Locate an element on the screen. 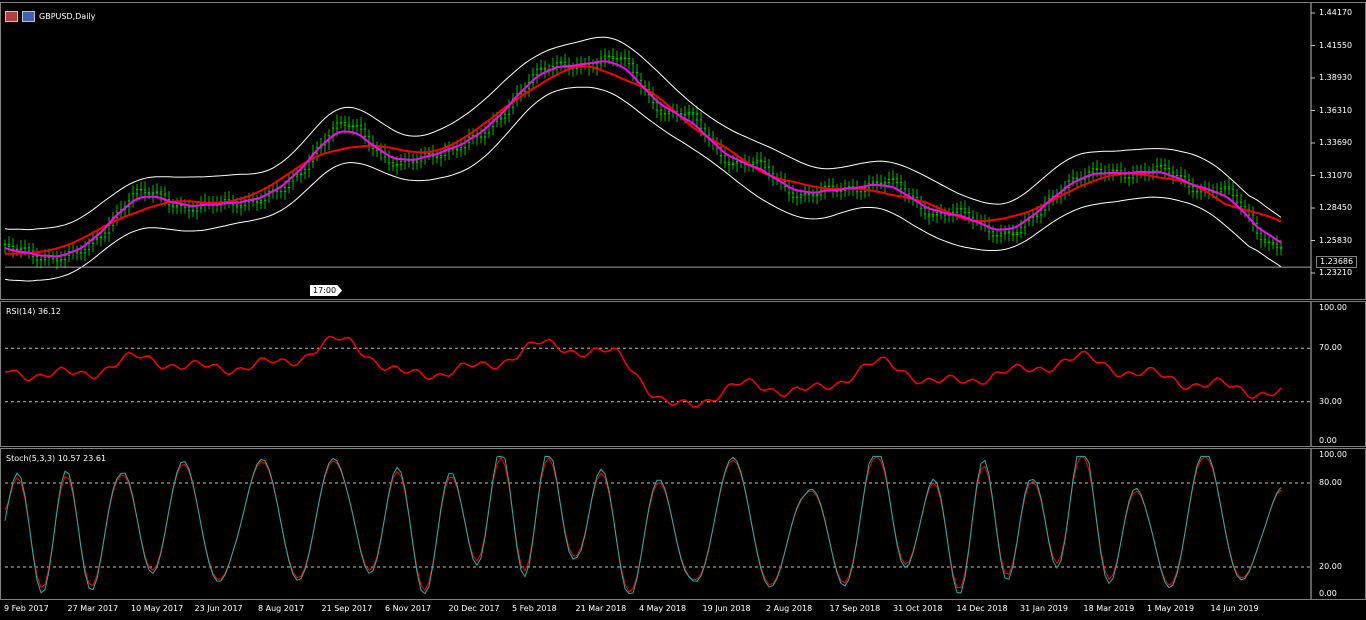  price-tick-label: 1.31070 is located at coordinates (1336, 175).